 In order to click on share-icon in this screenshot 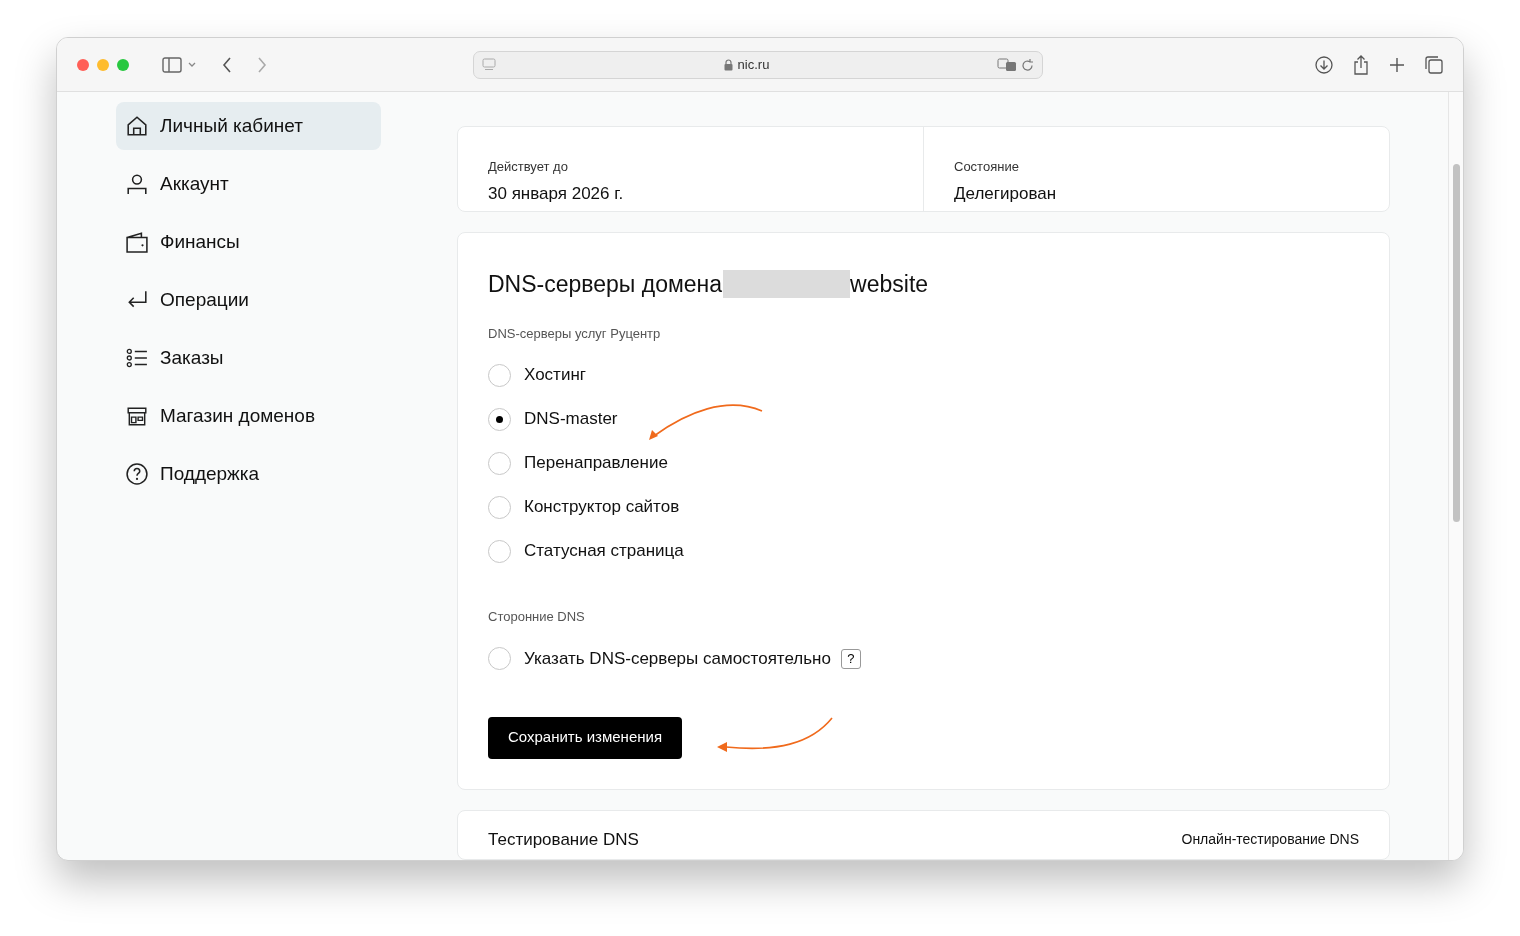, I will do `click(1361, 64)`.